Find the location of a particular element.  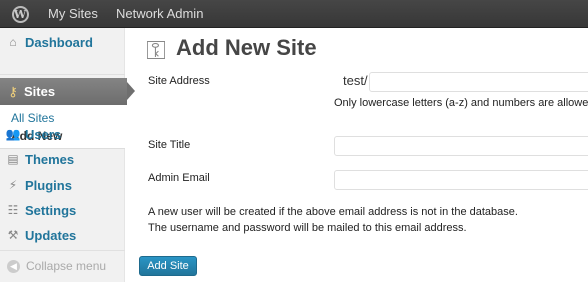

wordpress-logo-icon: W is located at coordinates (20, 14).